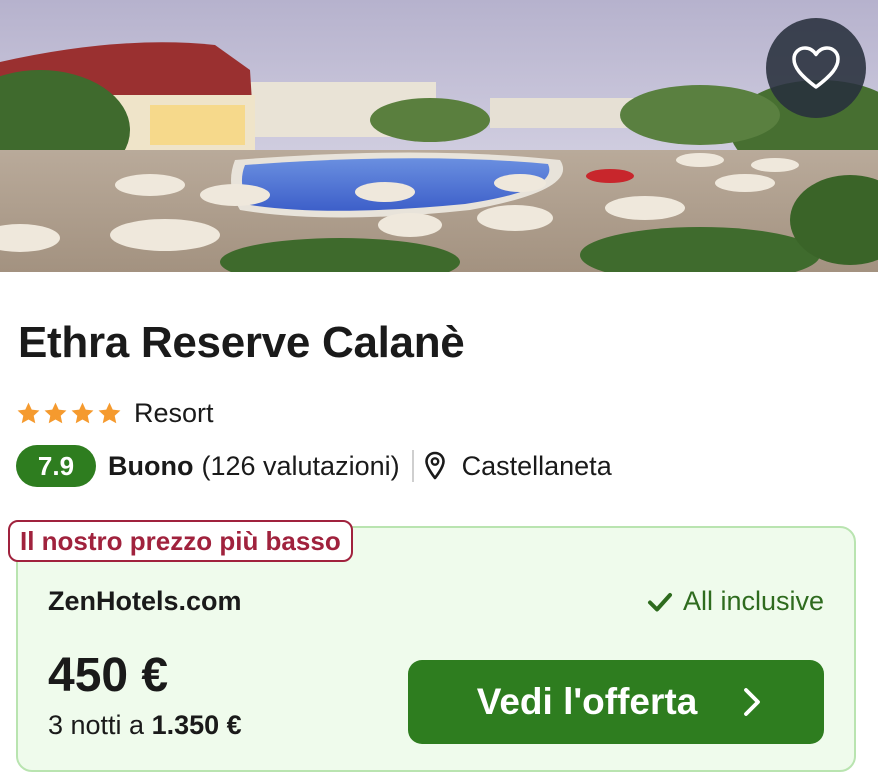 This screenshot has width=878, height=774. I want to click on location-text: Castellaneta, so click(537, 466).